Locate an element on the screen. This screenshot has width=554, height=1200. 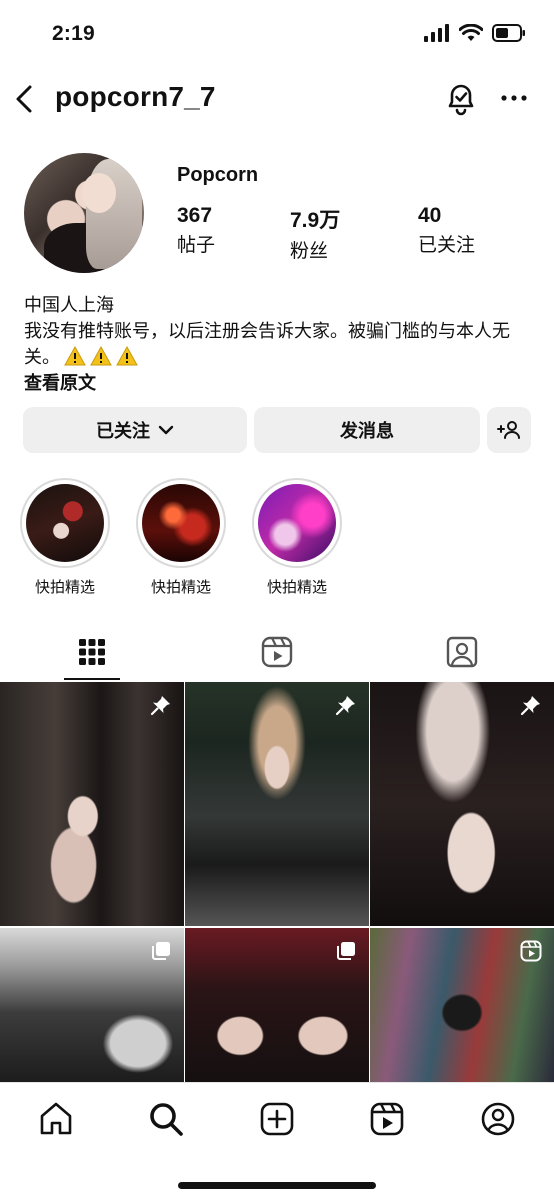
stat-following-value: 40 is located at coordinates (430, 215).